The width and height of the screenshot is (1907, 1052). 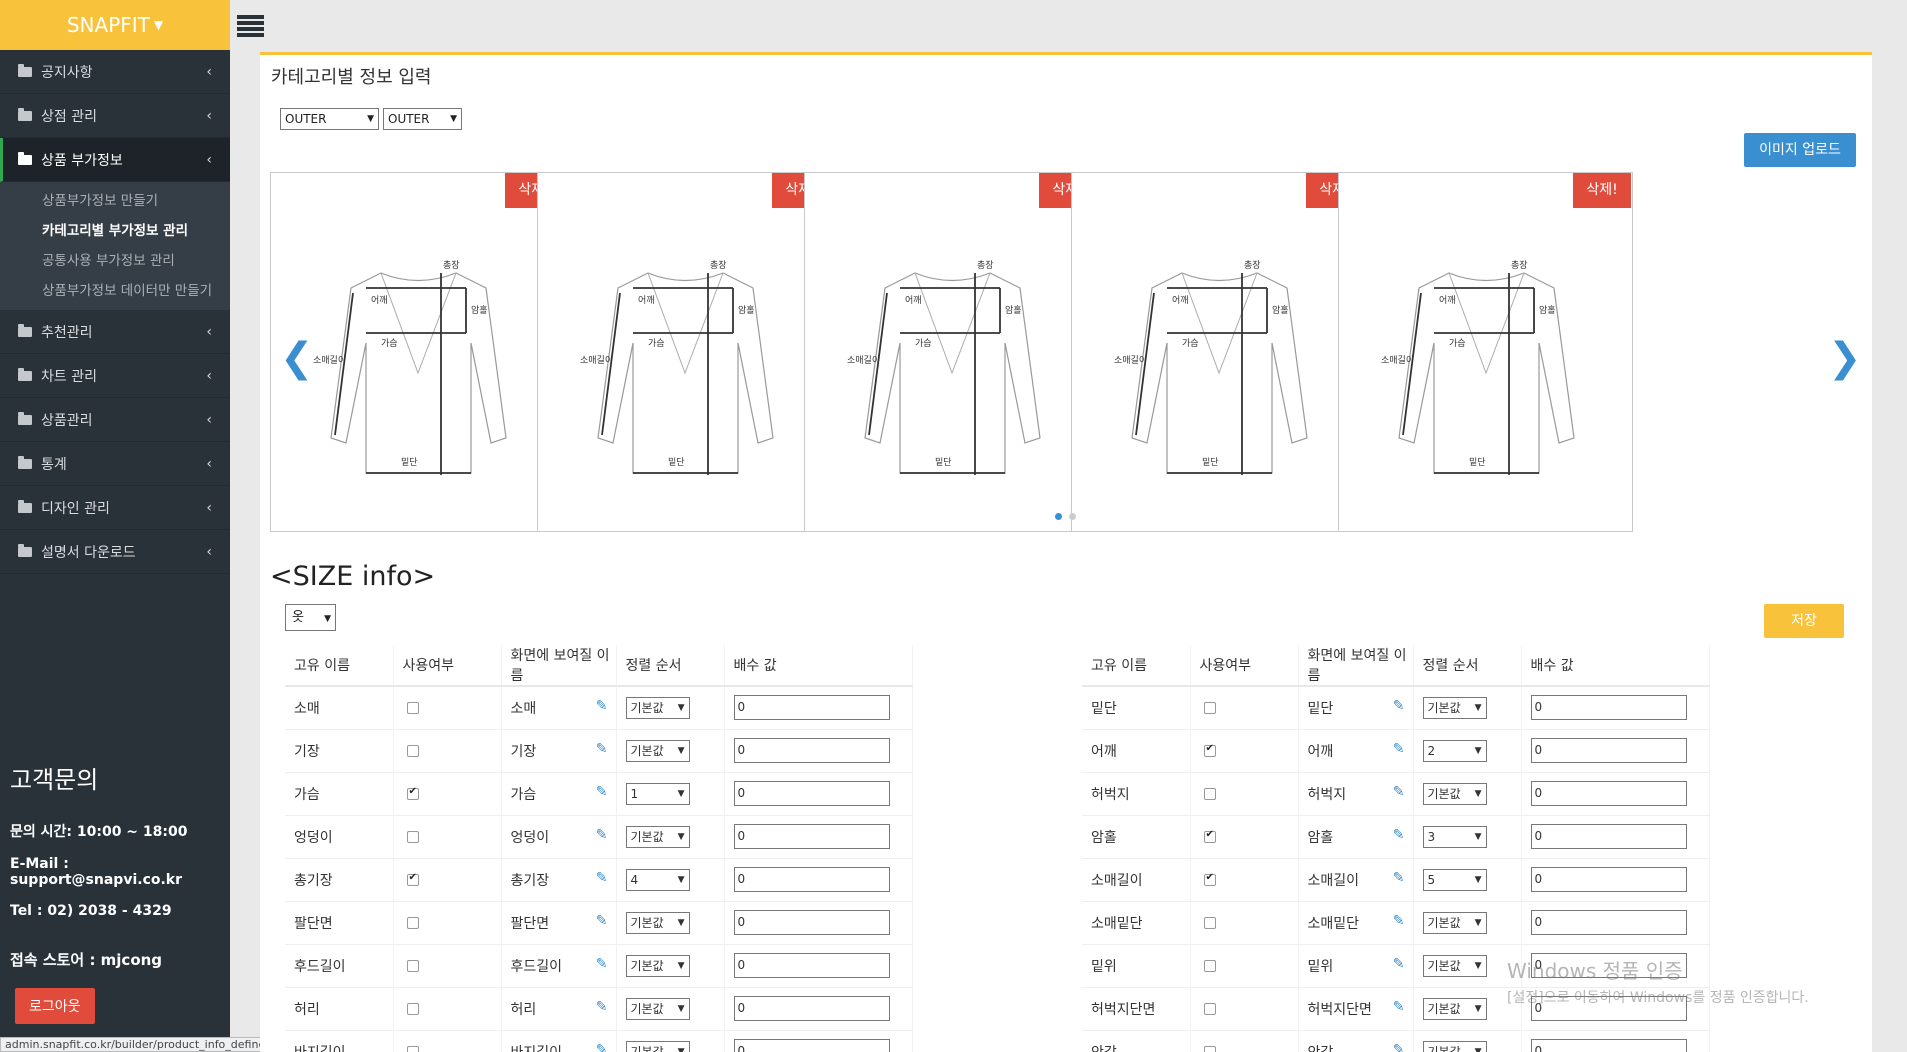 I want to click on sidebar-item-5: 상품관리 ‹, so click(x=115, y=420).